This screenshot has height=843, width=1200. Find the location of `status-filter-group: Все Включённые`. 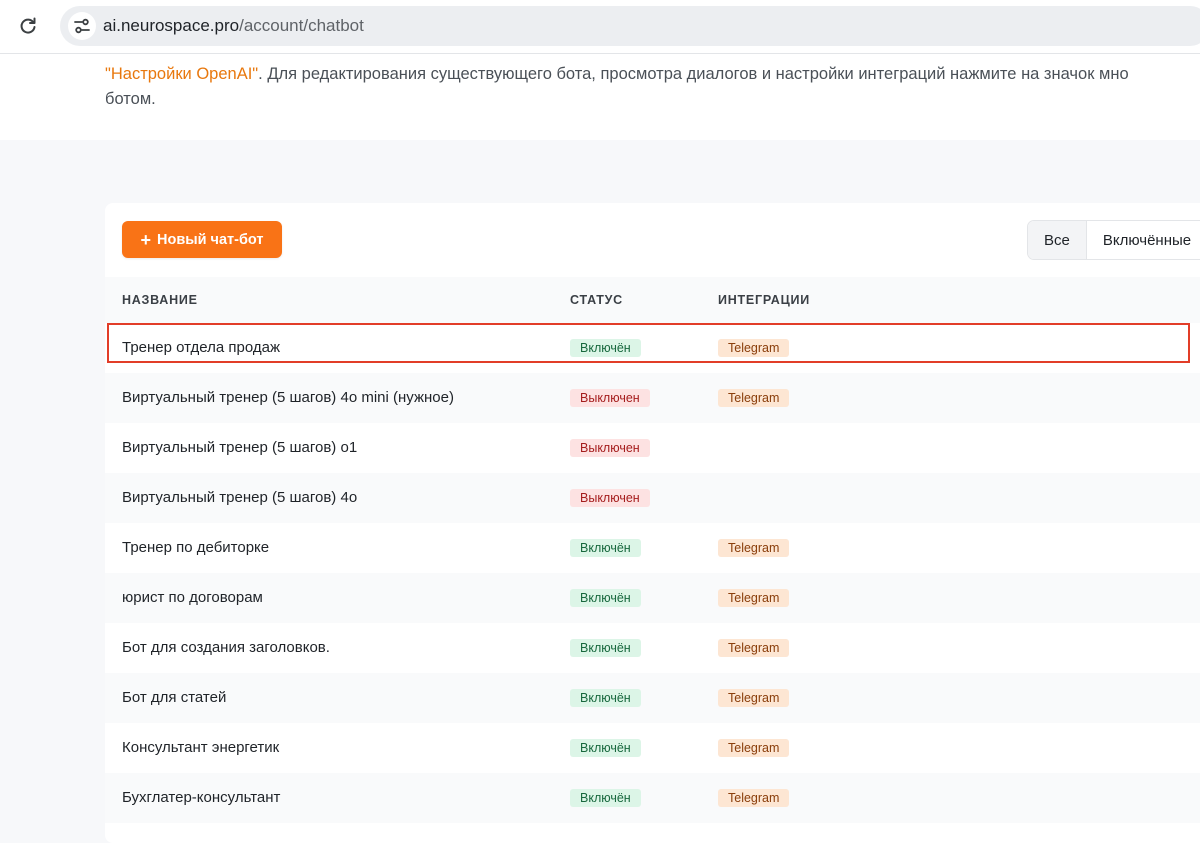

status-filter-group: Все Включённые is located at coordinates (1113, 240).